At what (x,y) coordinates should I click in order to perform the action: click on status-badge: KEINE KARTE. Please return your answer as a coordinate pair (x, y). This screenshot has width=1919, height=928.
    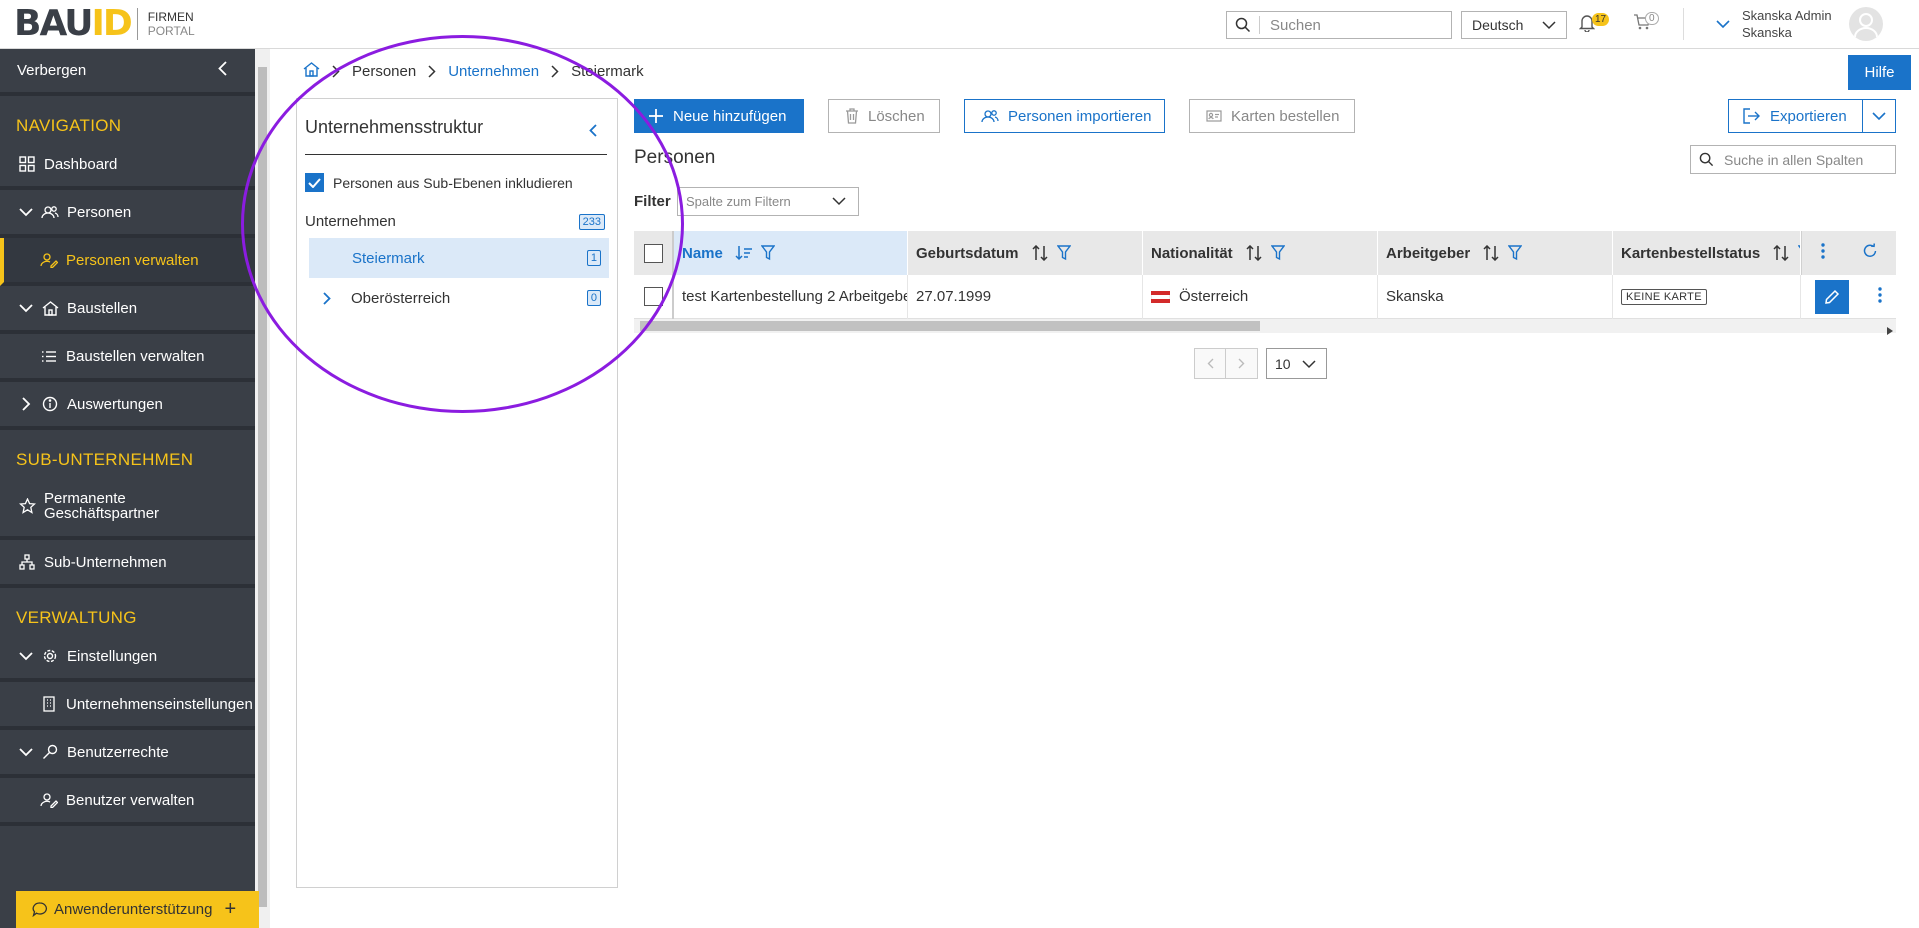
    Looking at the image, I should click on (1664, 296).